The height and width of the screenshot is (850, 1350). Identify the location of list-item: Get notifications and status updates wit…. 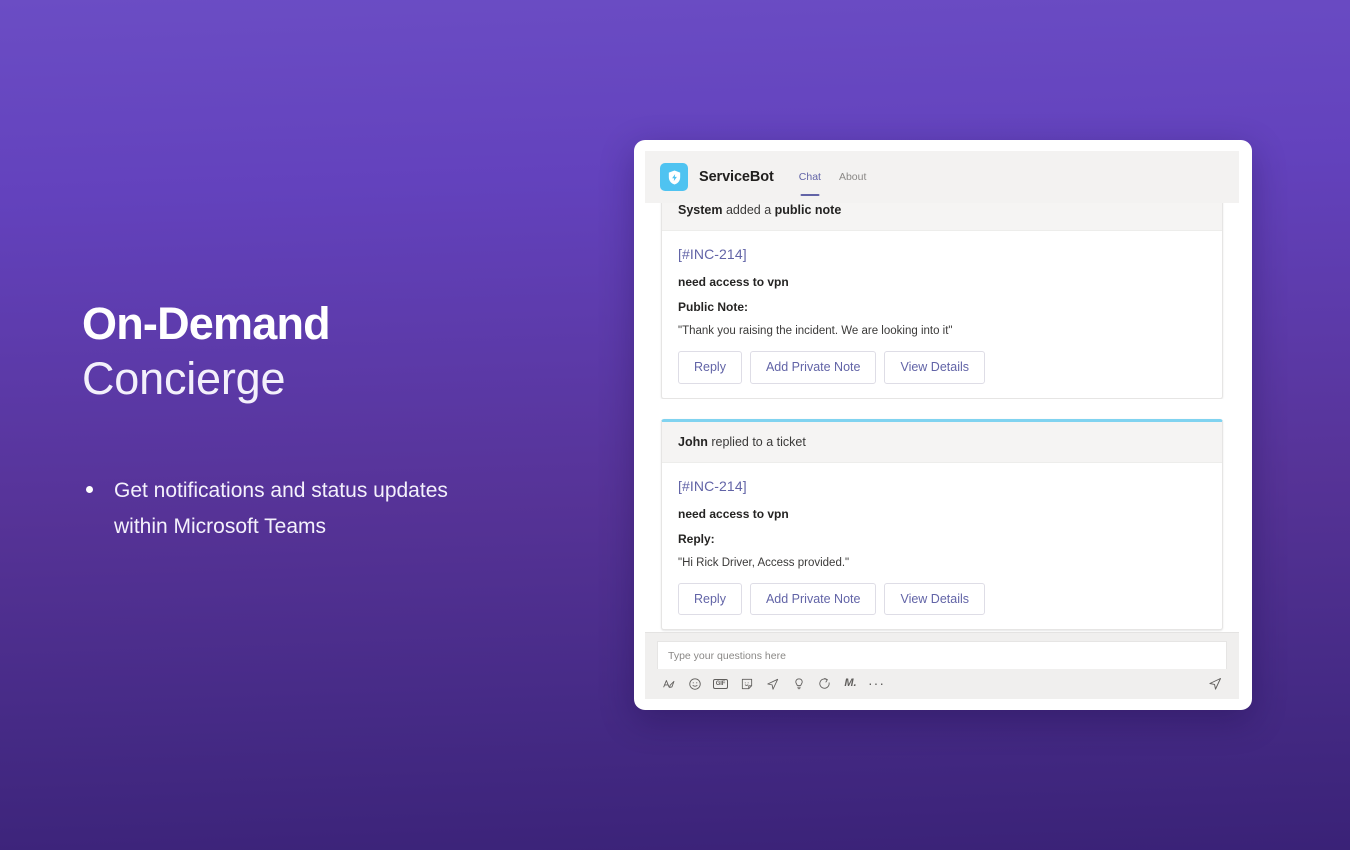
(282, 509).